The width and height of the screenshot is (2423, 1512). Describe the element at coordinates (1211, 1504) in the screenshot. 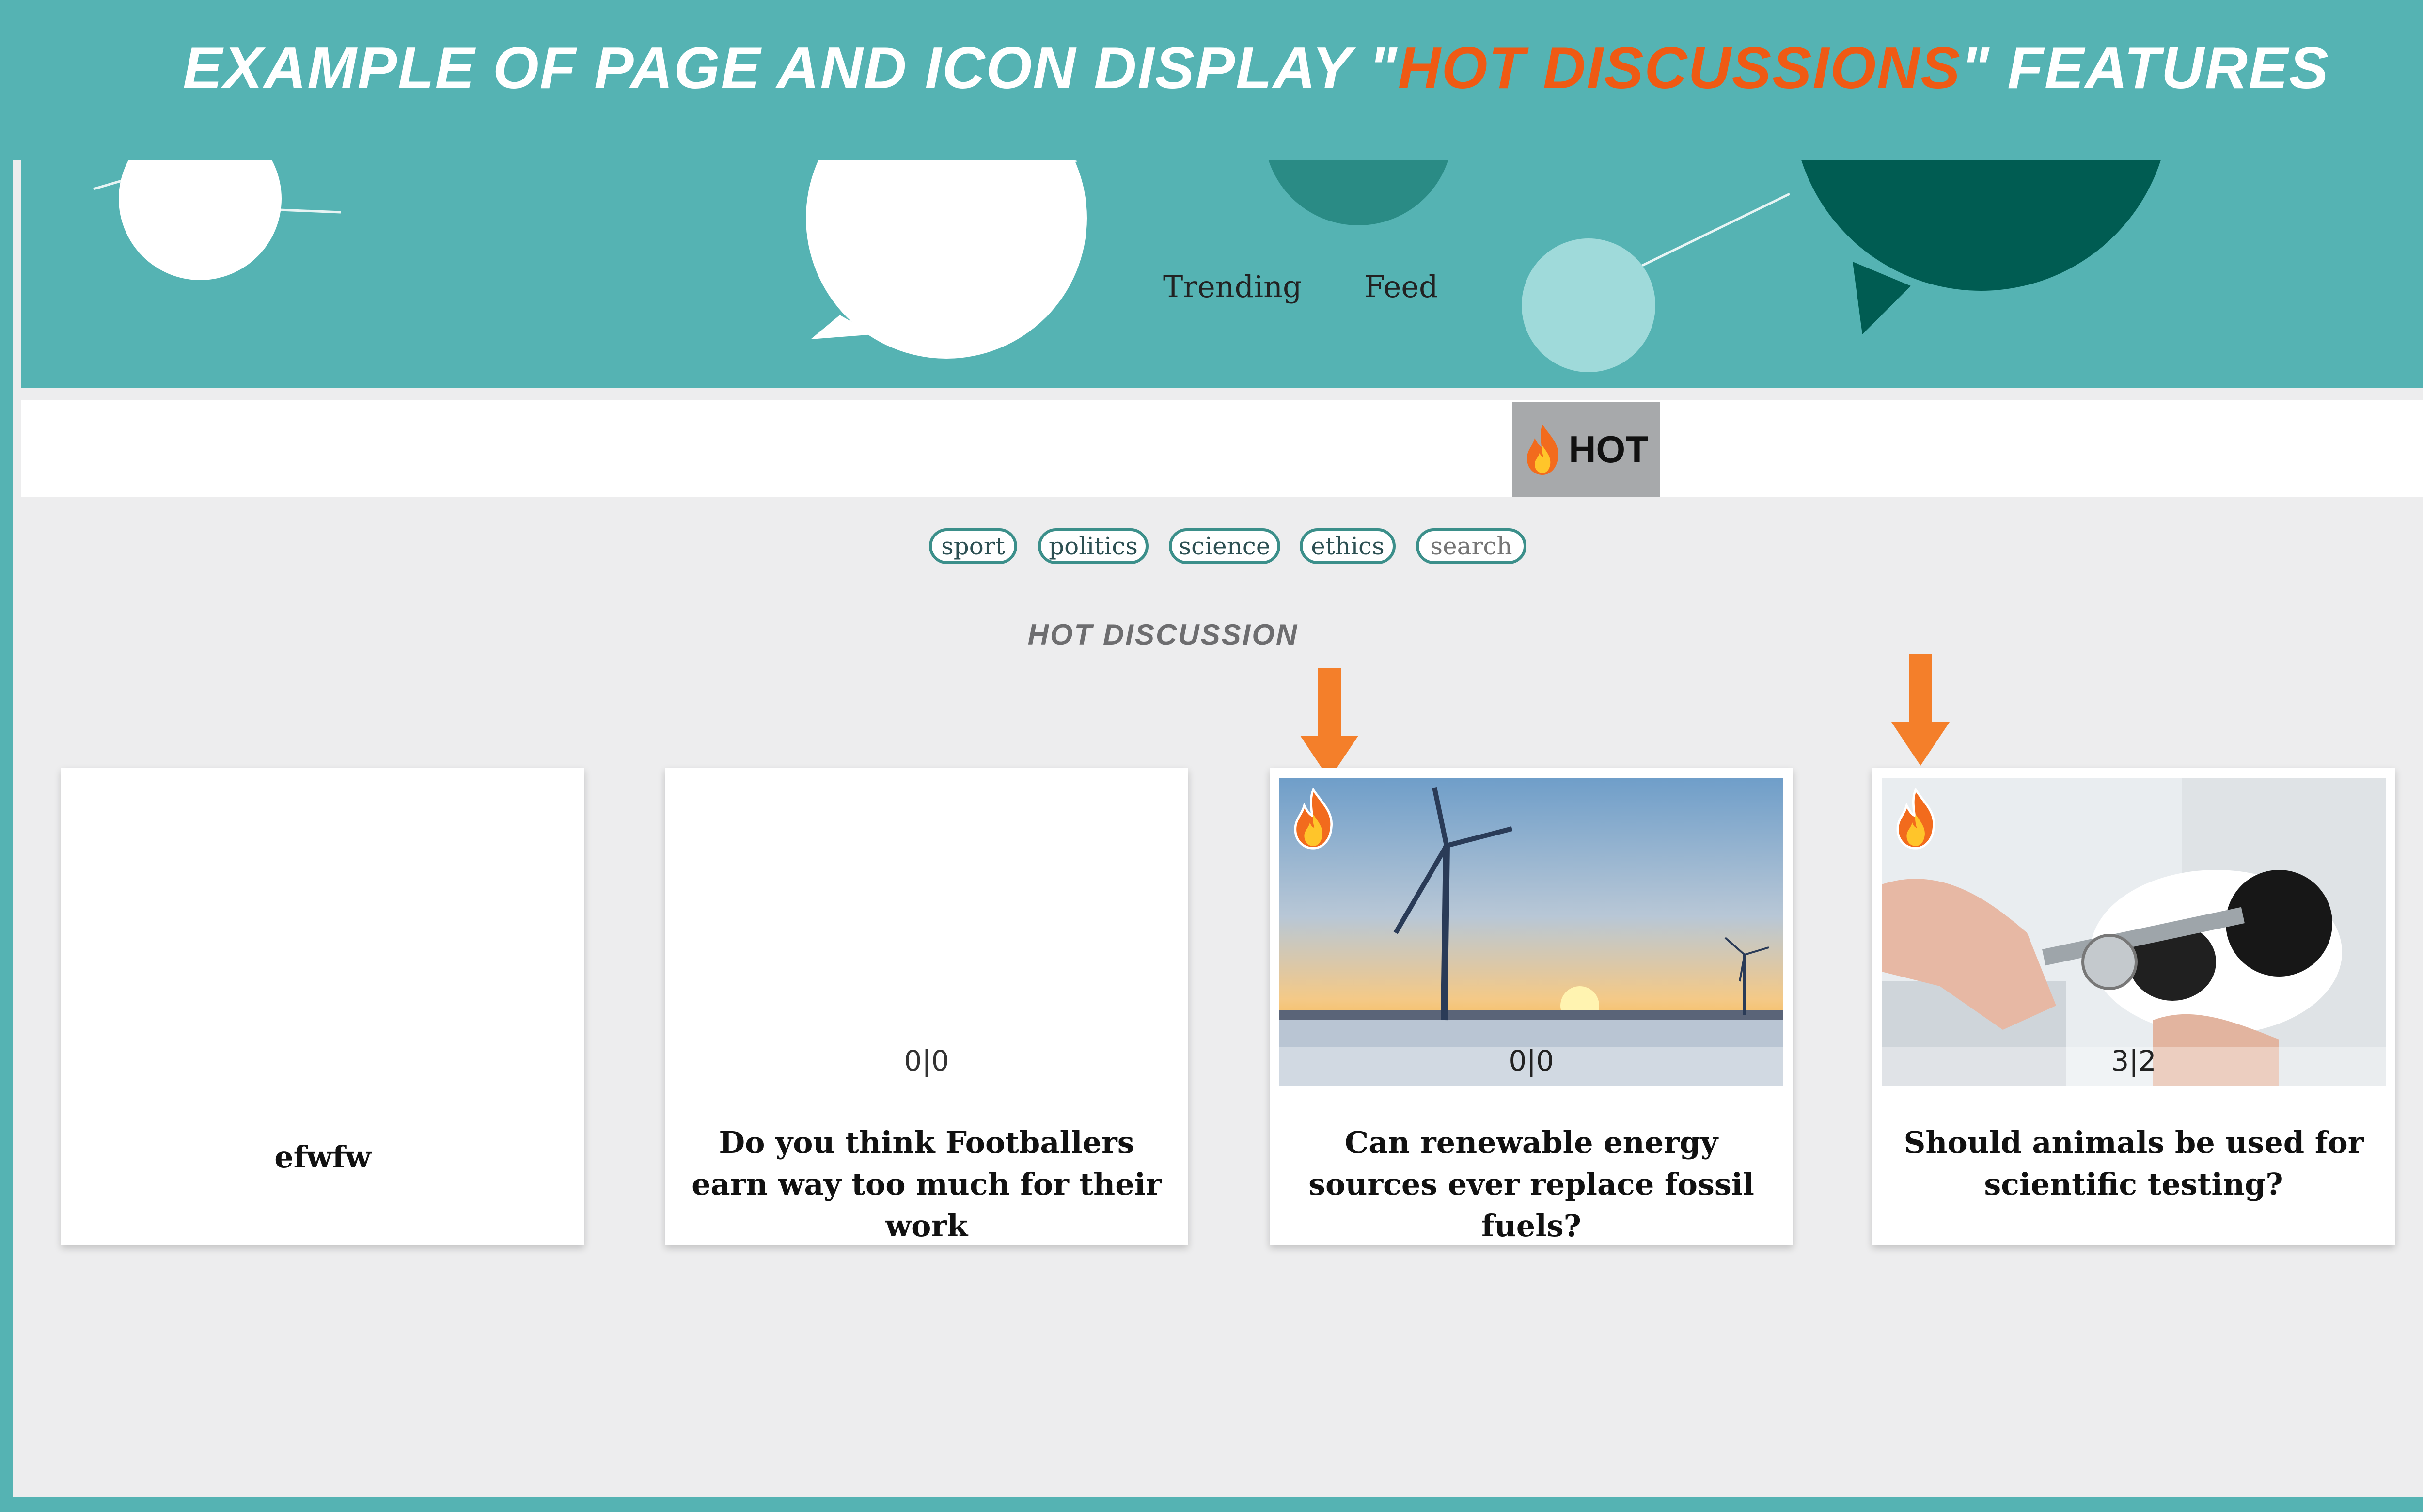

I see `frame-bottom-bar` at that location.